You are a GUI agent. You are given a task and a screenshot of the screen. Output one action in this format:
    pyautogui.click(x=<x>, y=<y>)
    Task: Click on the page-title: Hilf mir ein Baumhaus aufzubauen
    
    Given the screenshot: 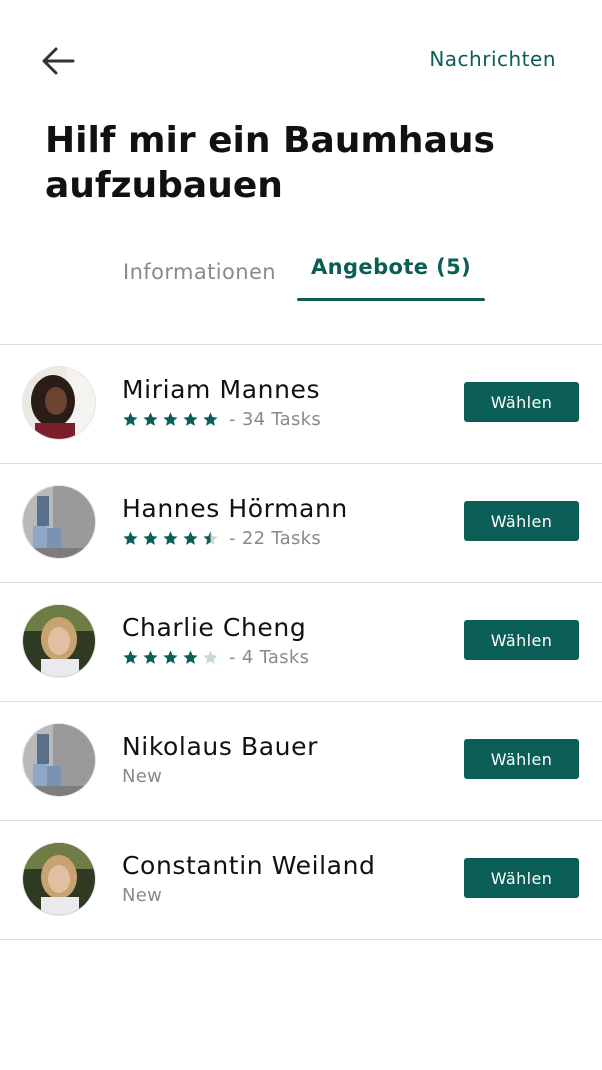 What is the action you would take?
    pyautogui.click(x=270, y=163)
    